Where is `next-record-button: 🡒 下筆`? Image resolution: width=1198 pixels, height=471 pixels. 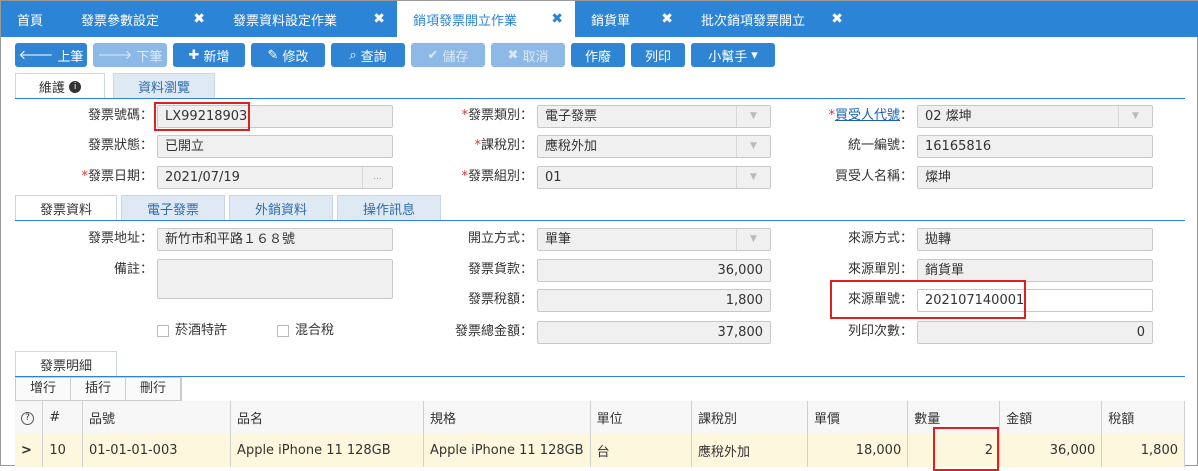 next-record-button: 🡒 下筆 is located at coordinates (130, 55).